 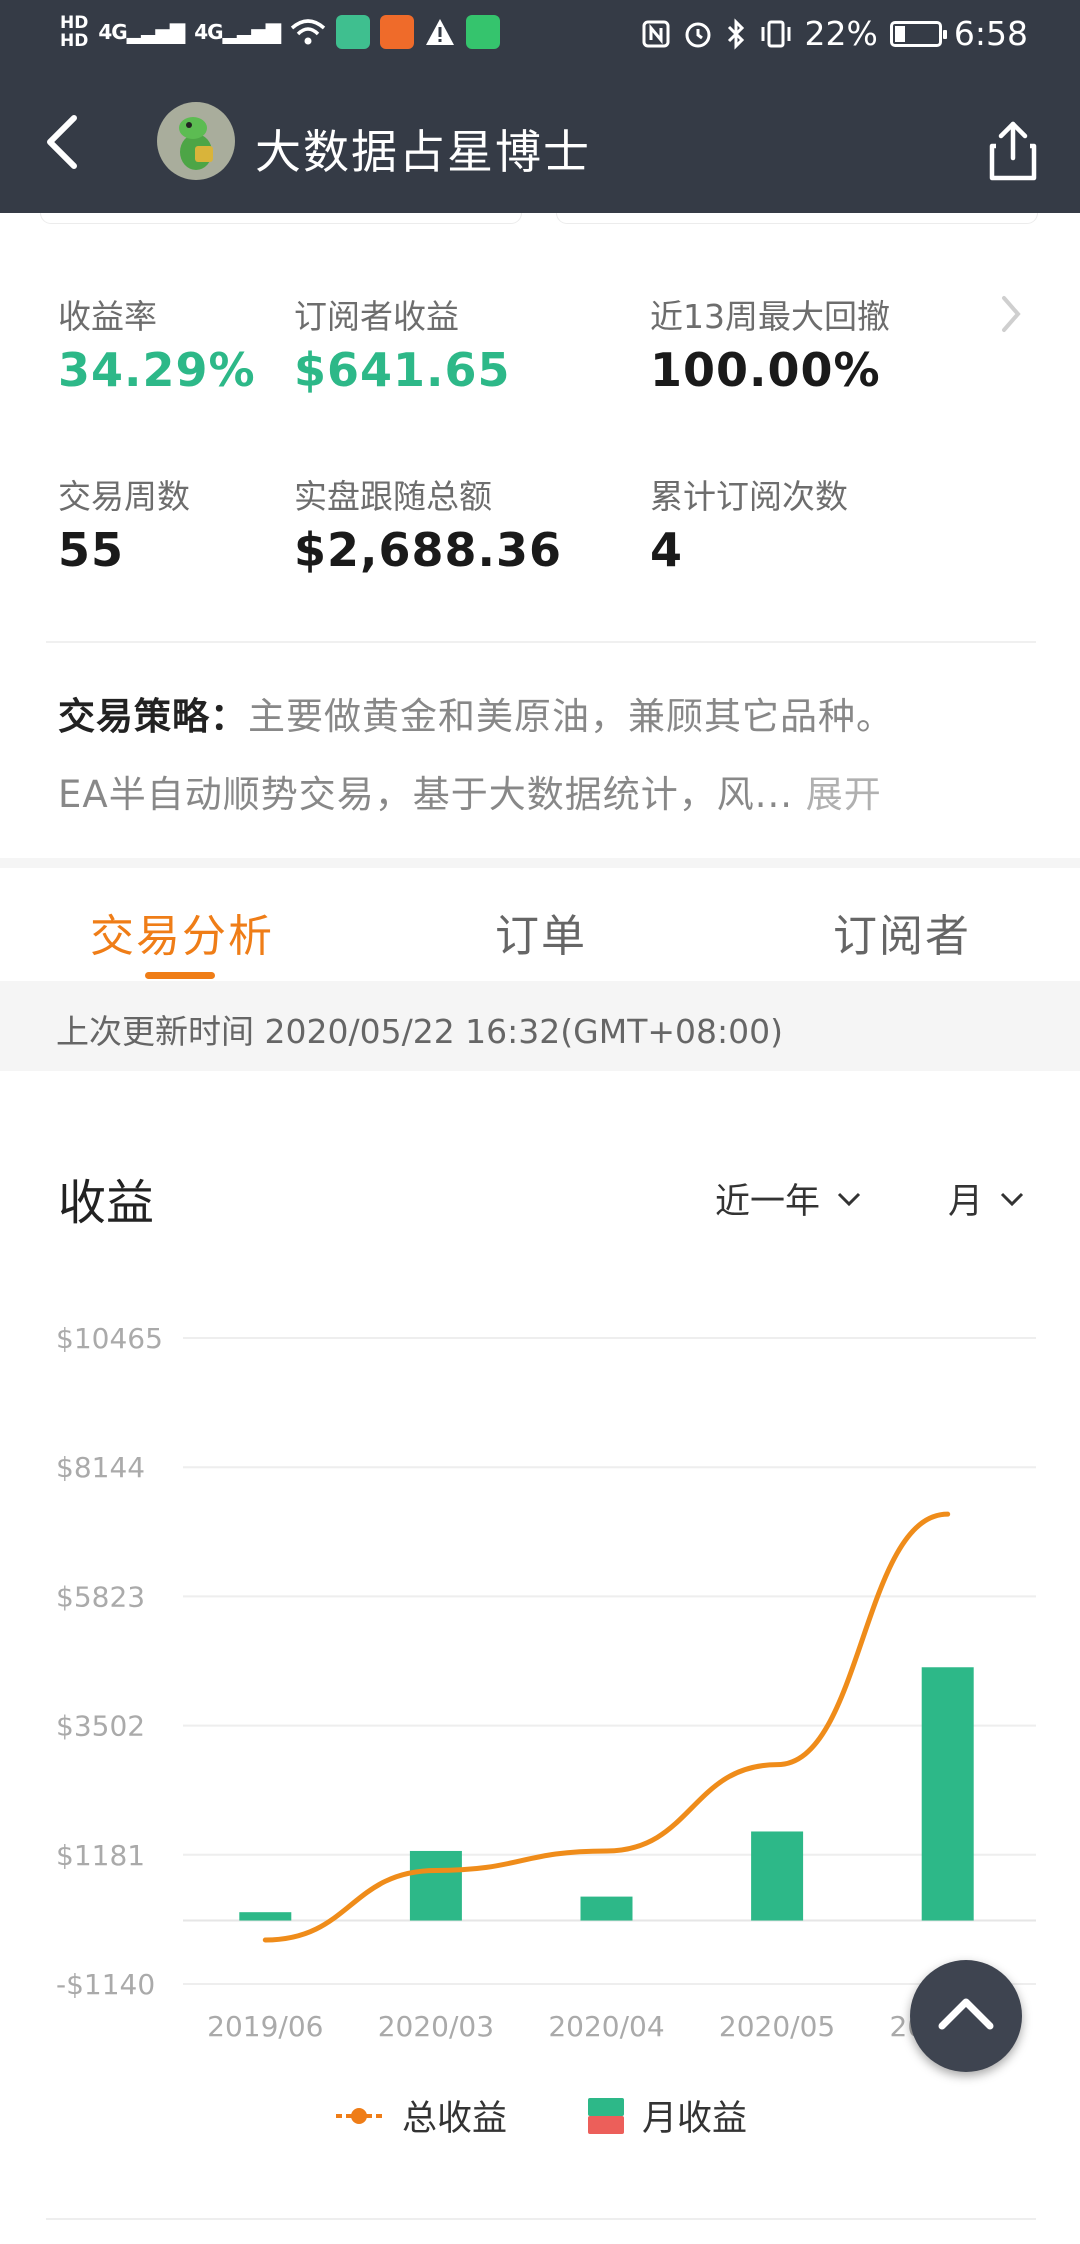 What do you see at coordinates (776, 33) in the screenshot?
I see `vibrate-icon` at bounding box center [776, 33].